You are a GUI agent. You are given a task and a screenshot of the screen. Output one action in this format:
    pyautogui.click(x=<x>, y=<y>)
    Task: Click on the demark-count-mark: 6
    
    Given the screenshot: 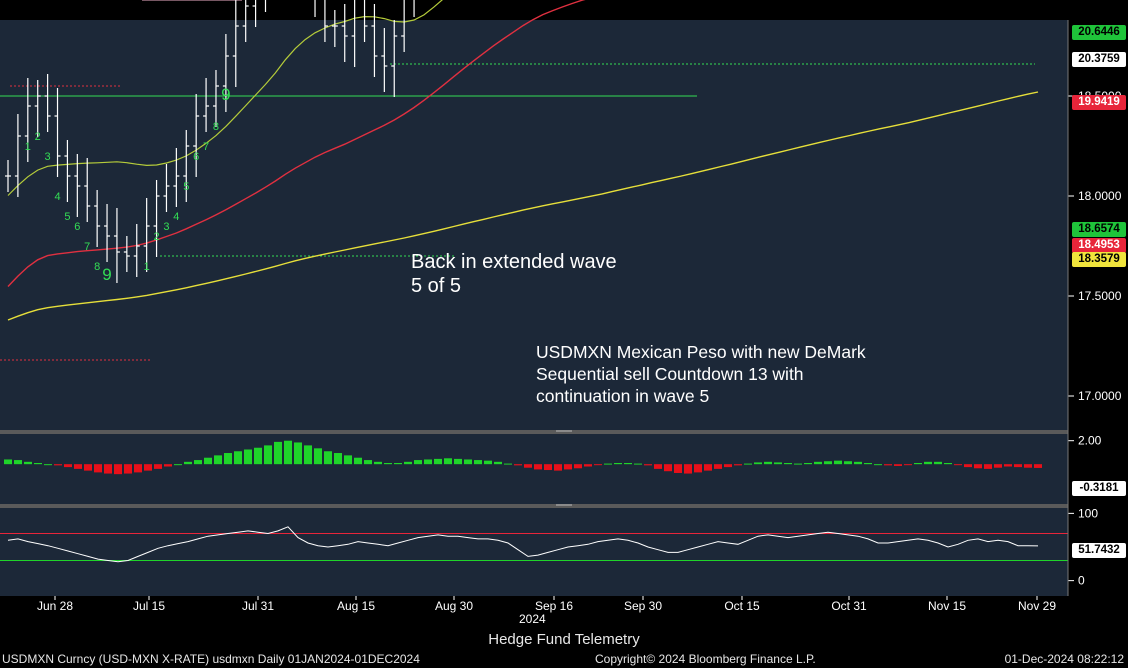 What is the action you would take?
    pyautogui.click(x=196, y=157)
    